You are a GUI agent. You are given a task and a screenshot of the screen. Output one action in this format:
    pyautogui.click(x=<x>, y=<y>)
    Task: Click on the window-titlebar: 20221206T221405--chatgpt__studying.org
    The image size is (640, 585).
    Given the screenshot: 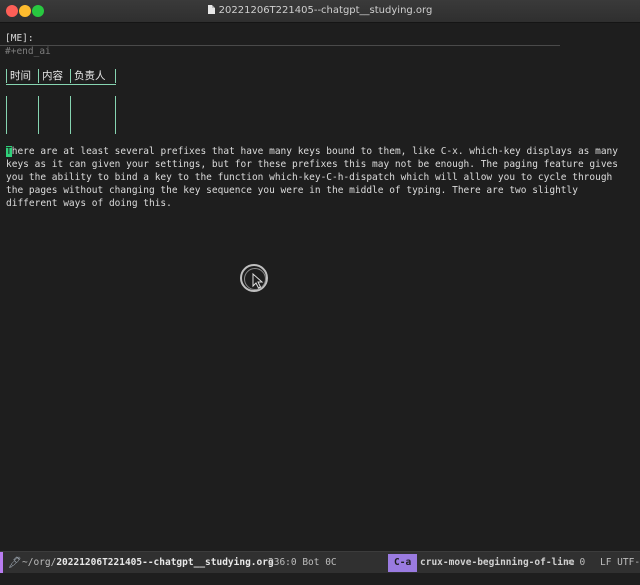 What is the action you would take?
    pyautogui.click(x=320, y=11)
    